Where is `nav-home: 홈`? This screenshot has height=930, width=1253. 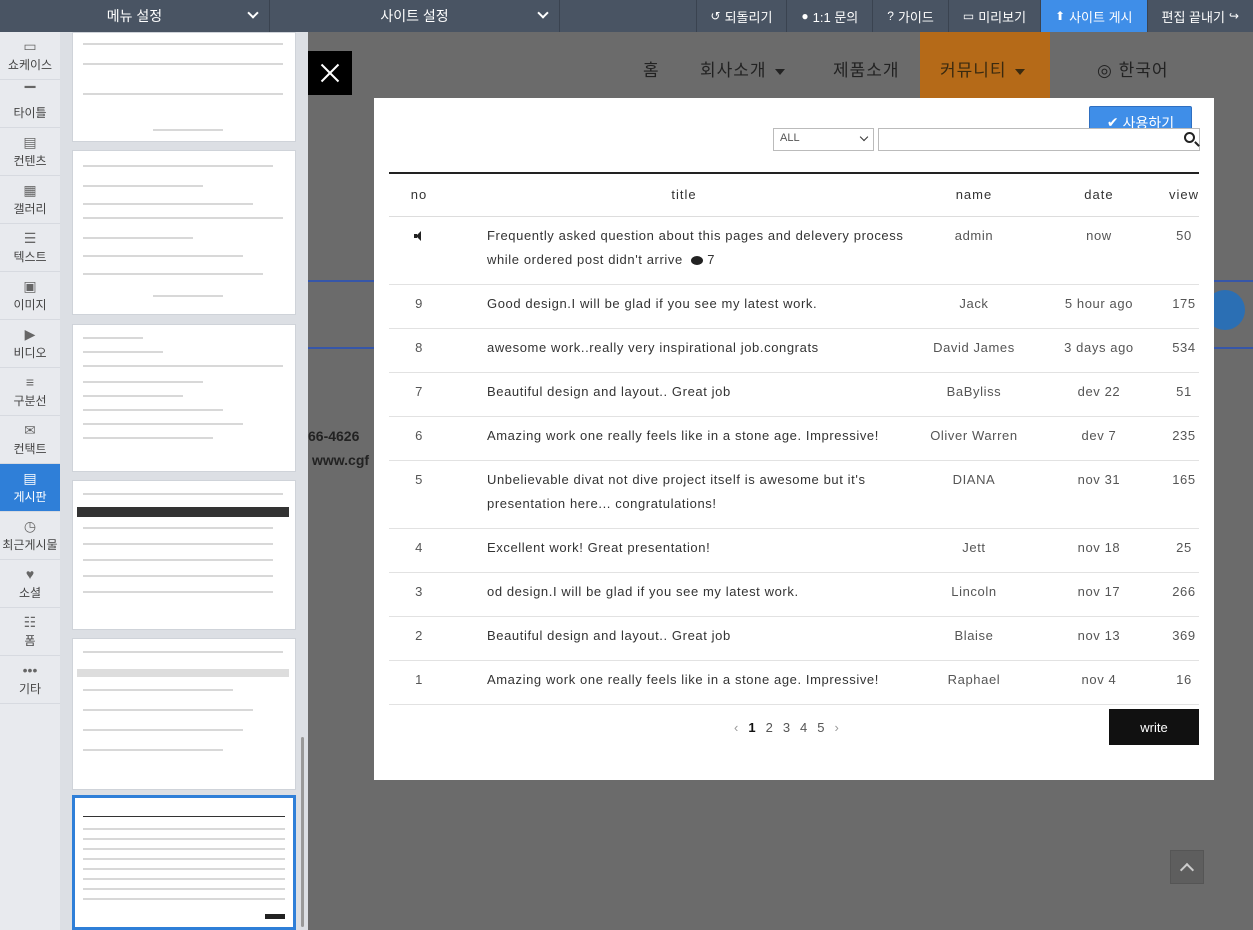
nav-home: 홈 is located at coordinates (651, 68).